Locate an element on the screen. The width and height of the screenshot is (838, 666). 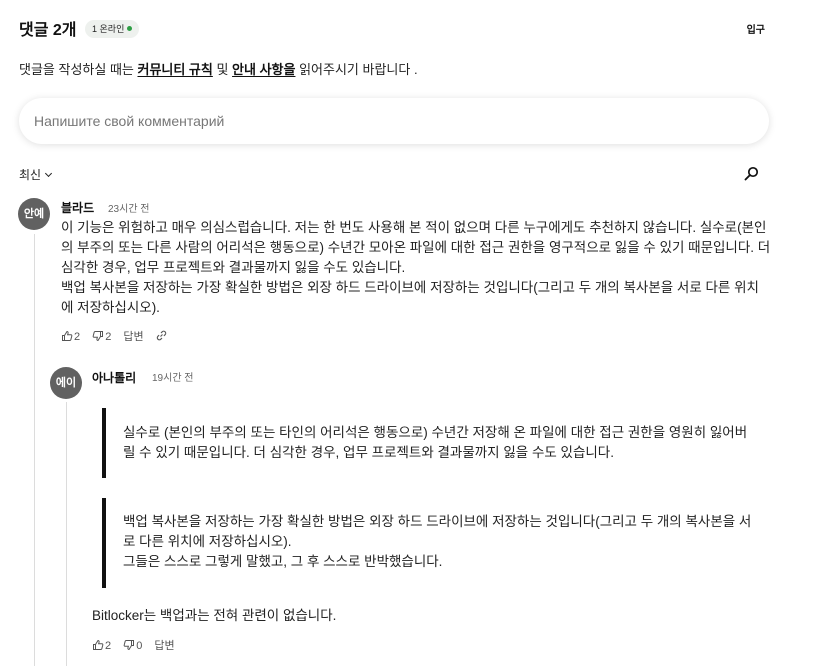
dislike-button: 0 is located at coordinates (132, 645).